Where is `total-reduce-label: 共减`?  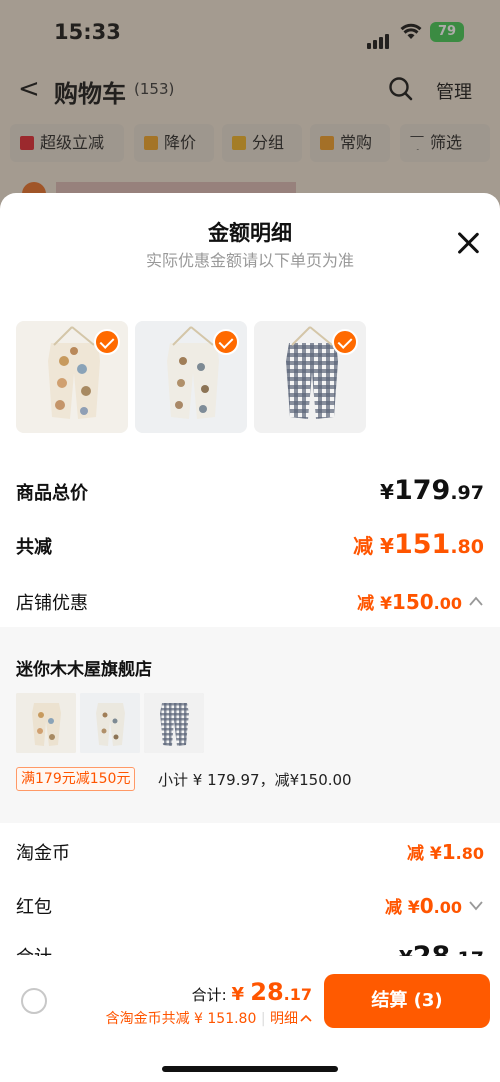 total-reduce-label: 共减 is located at coordinates (34, 547).